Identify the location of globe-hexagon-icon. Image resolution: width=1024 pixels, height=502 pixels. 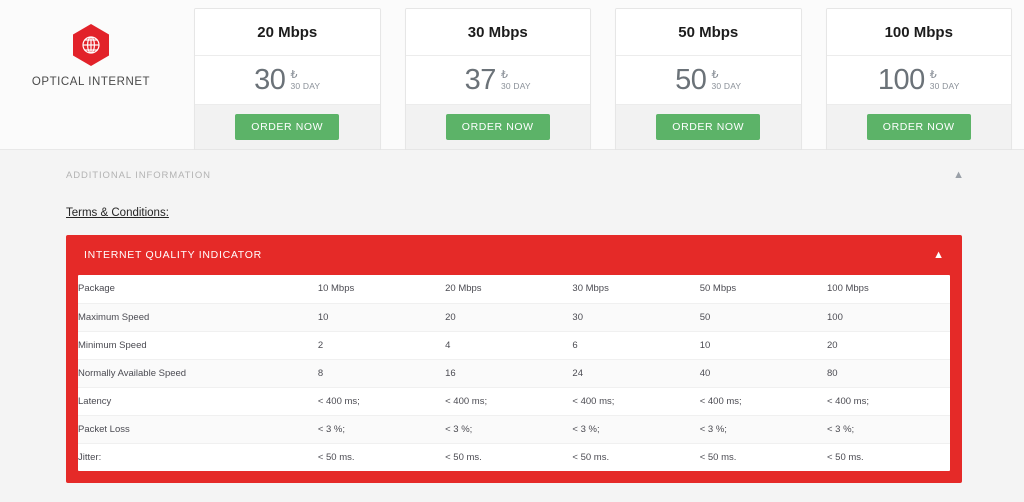
(91, 45).